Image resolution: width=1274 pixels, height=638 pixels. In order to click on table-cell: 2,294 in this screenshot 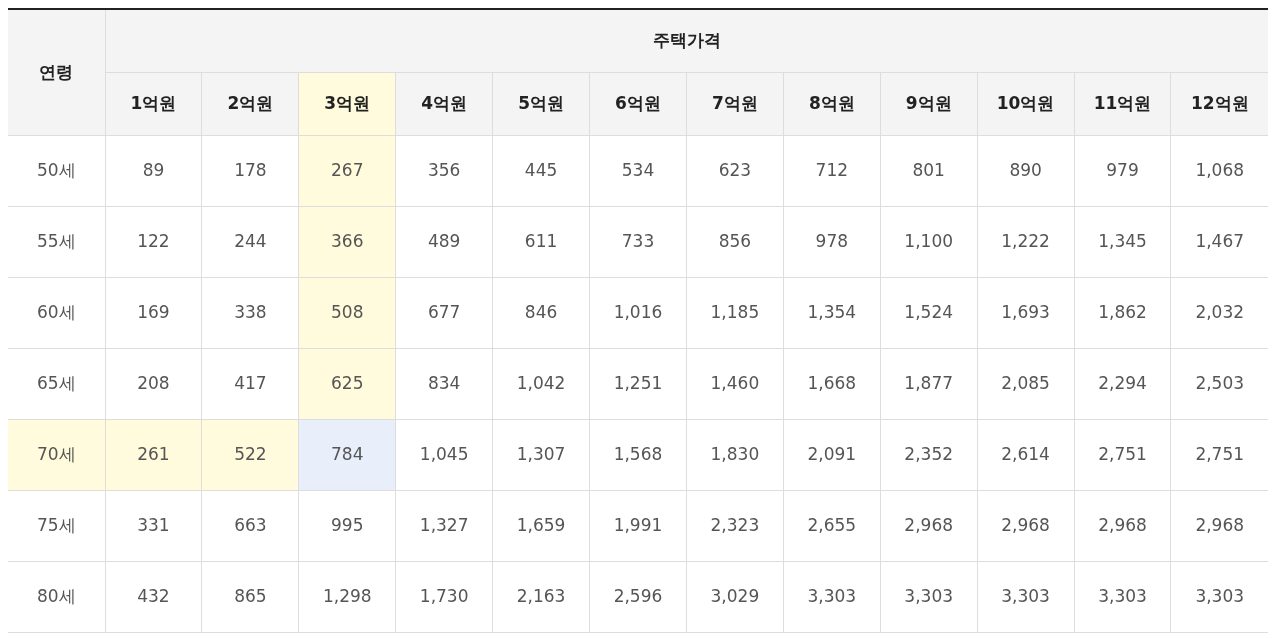, I will do `click(1122, 383)`.